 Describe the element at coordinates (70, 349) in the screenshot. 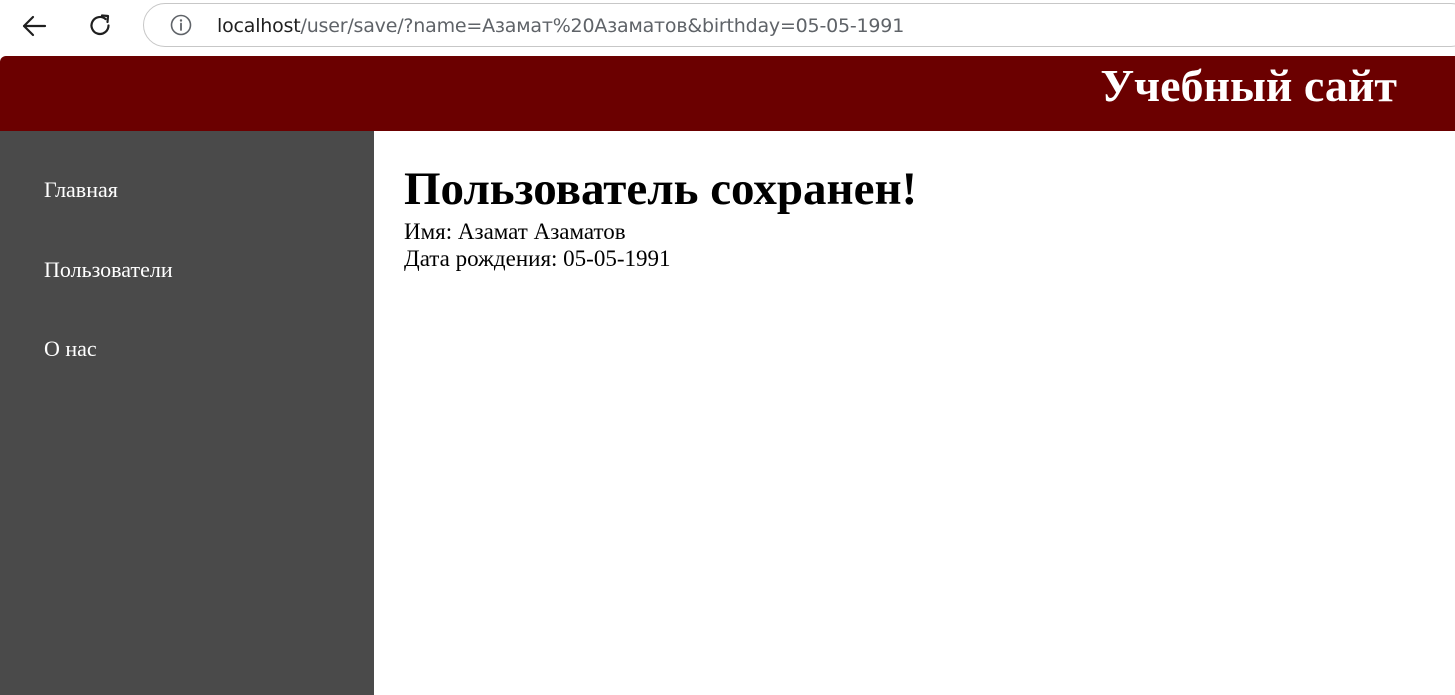

I see `sidebar-item-about: О нас` at that location.